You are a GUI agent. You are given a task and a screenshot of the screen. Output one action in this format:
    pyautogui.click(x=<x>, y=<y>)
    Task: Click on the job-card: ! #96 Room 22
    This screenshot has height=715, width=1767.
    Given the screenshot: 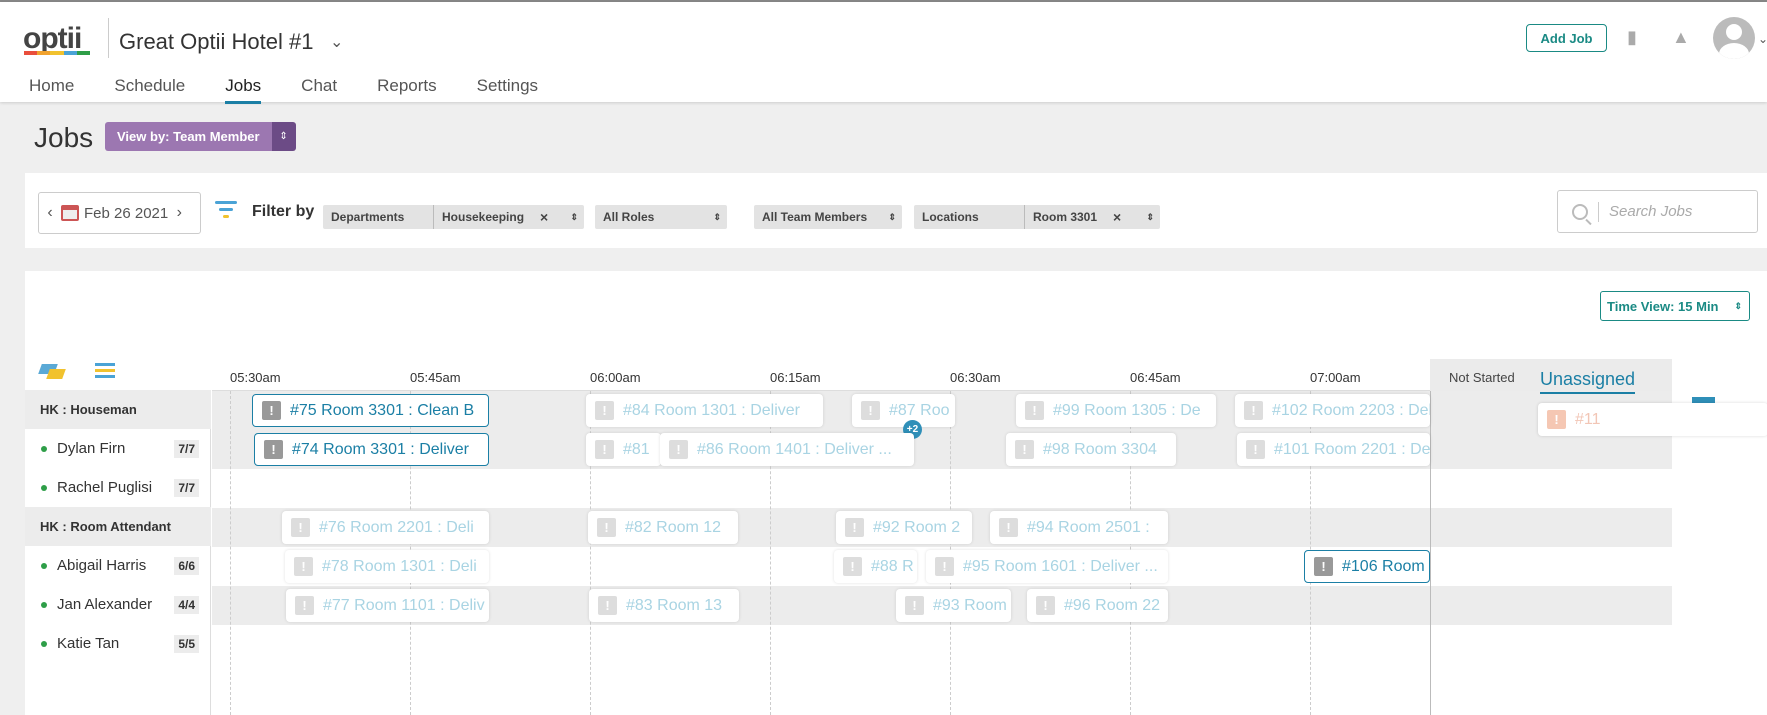 What is the action you would take?
    pyautogui.click(x=1097, y=605)
    